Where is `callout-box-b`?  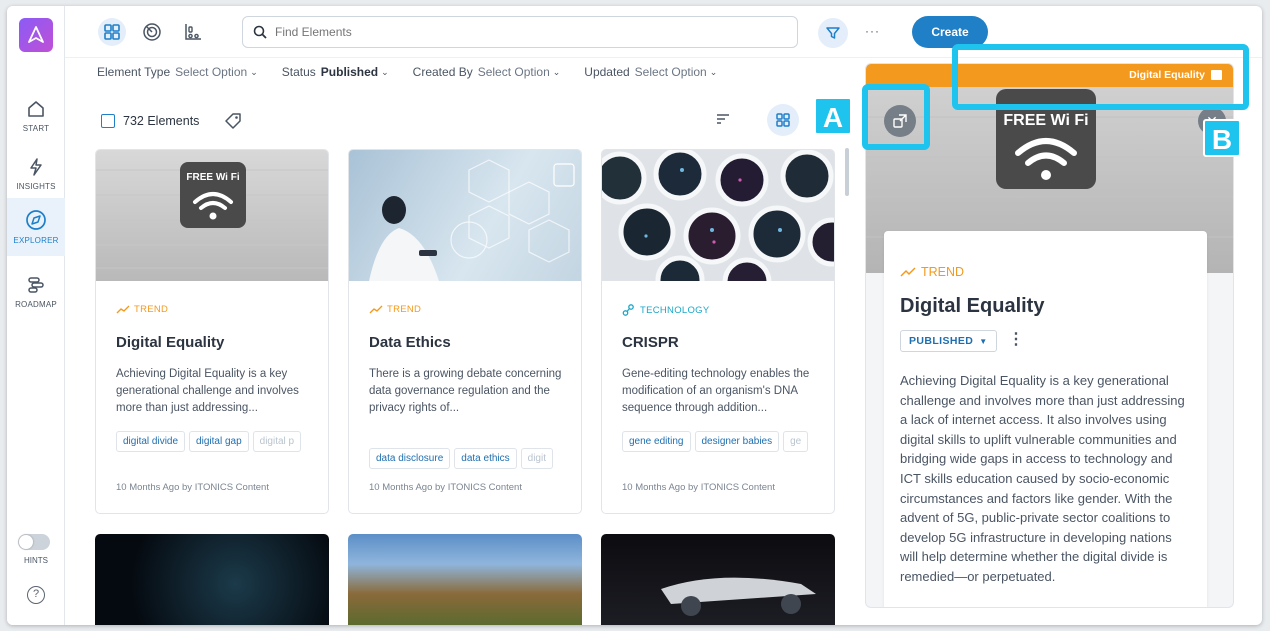
callout-box-b is located at coordinates (1100, 77).